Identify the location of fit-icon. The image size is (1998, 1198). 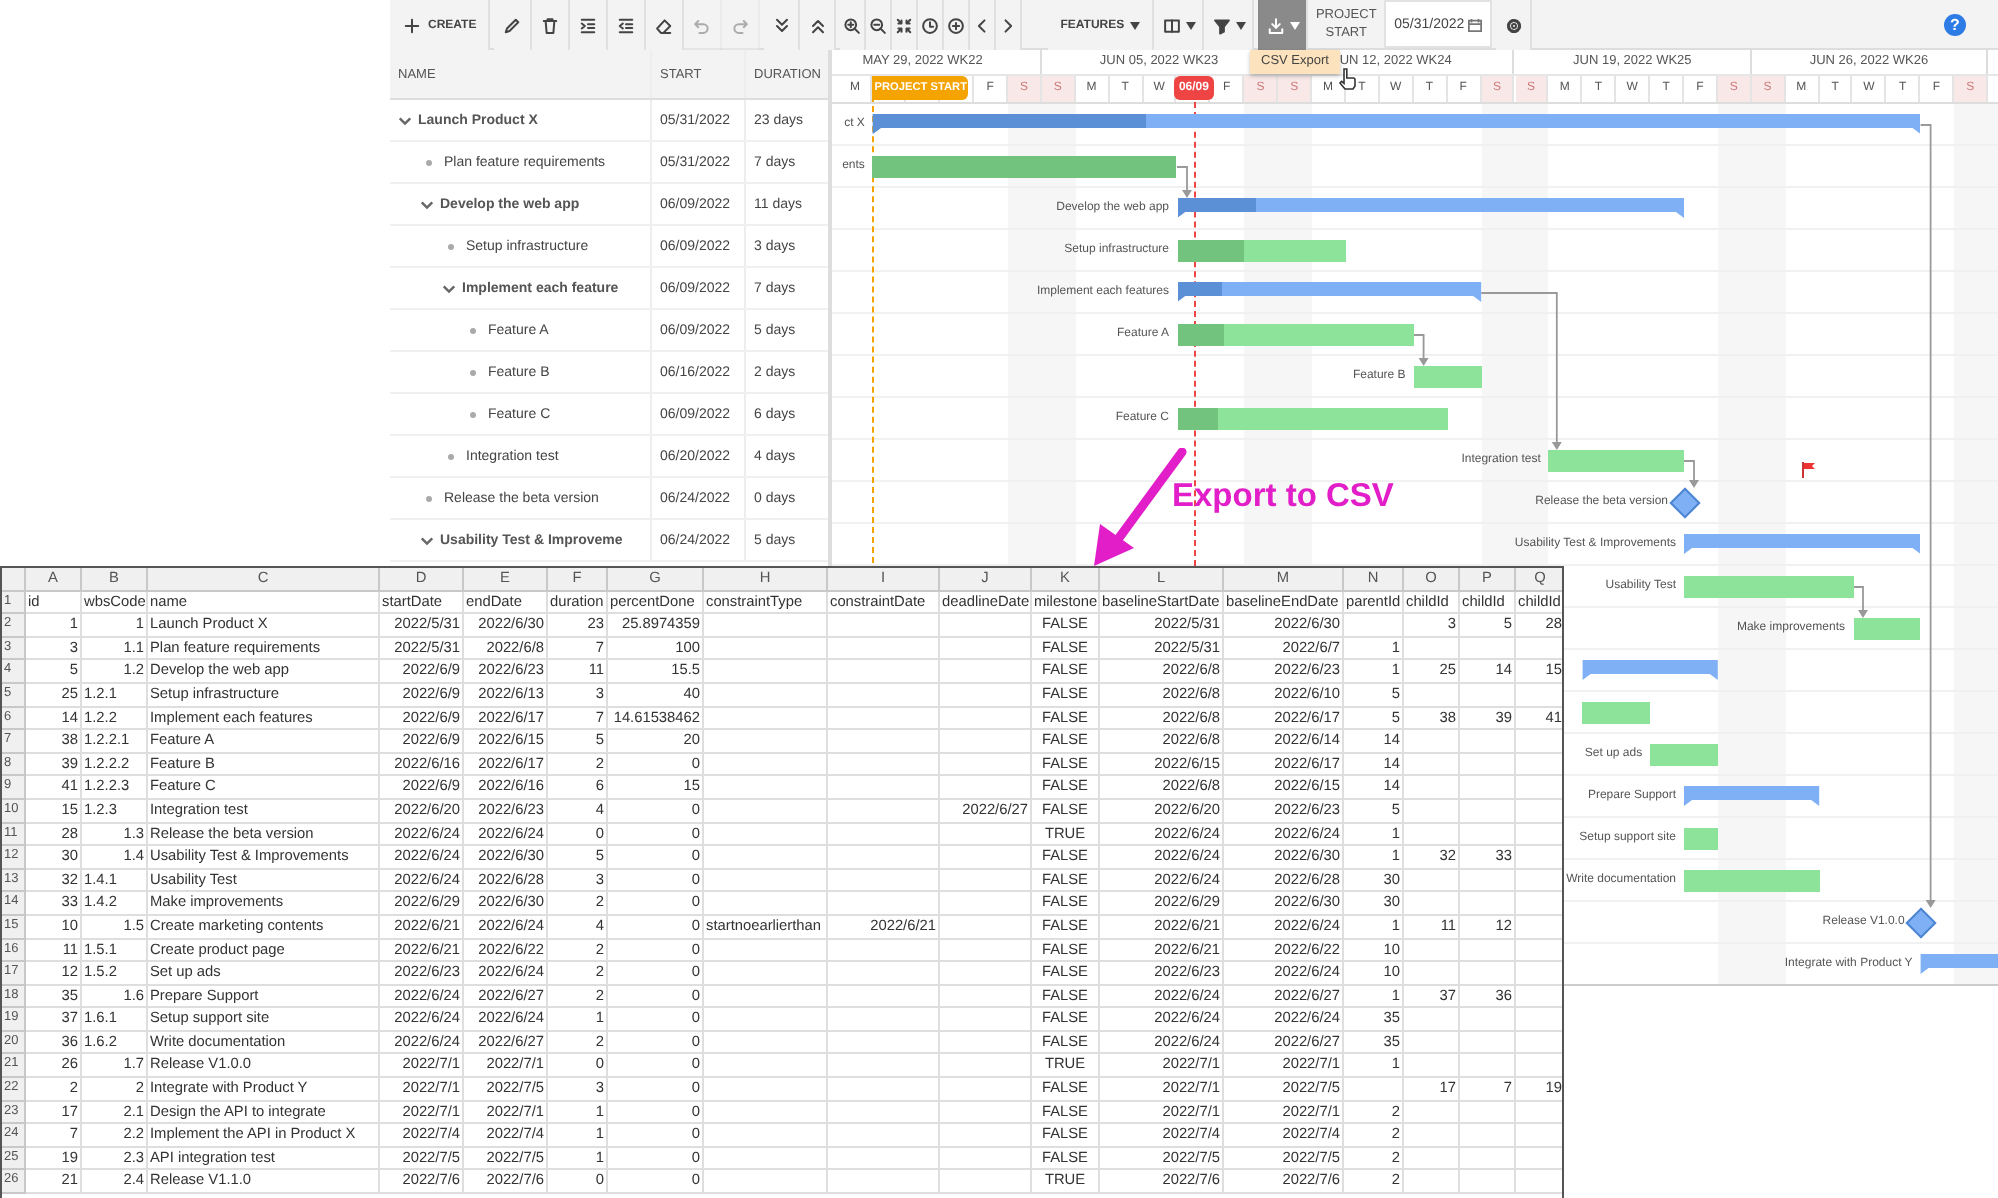
(904, 25).